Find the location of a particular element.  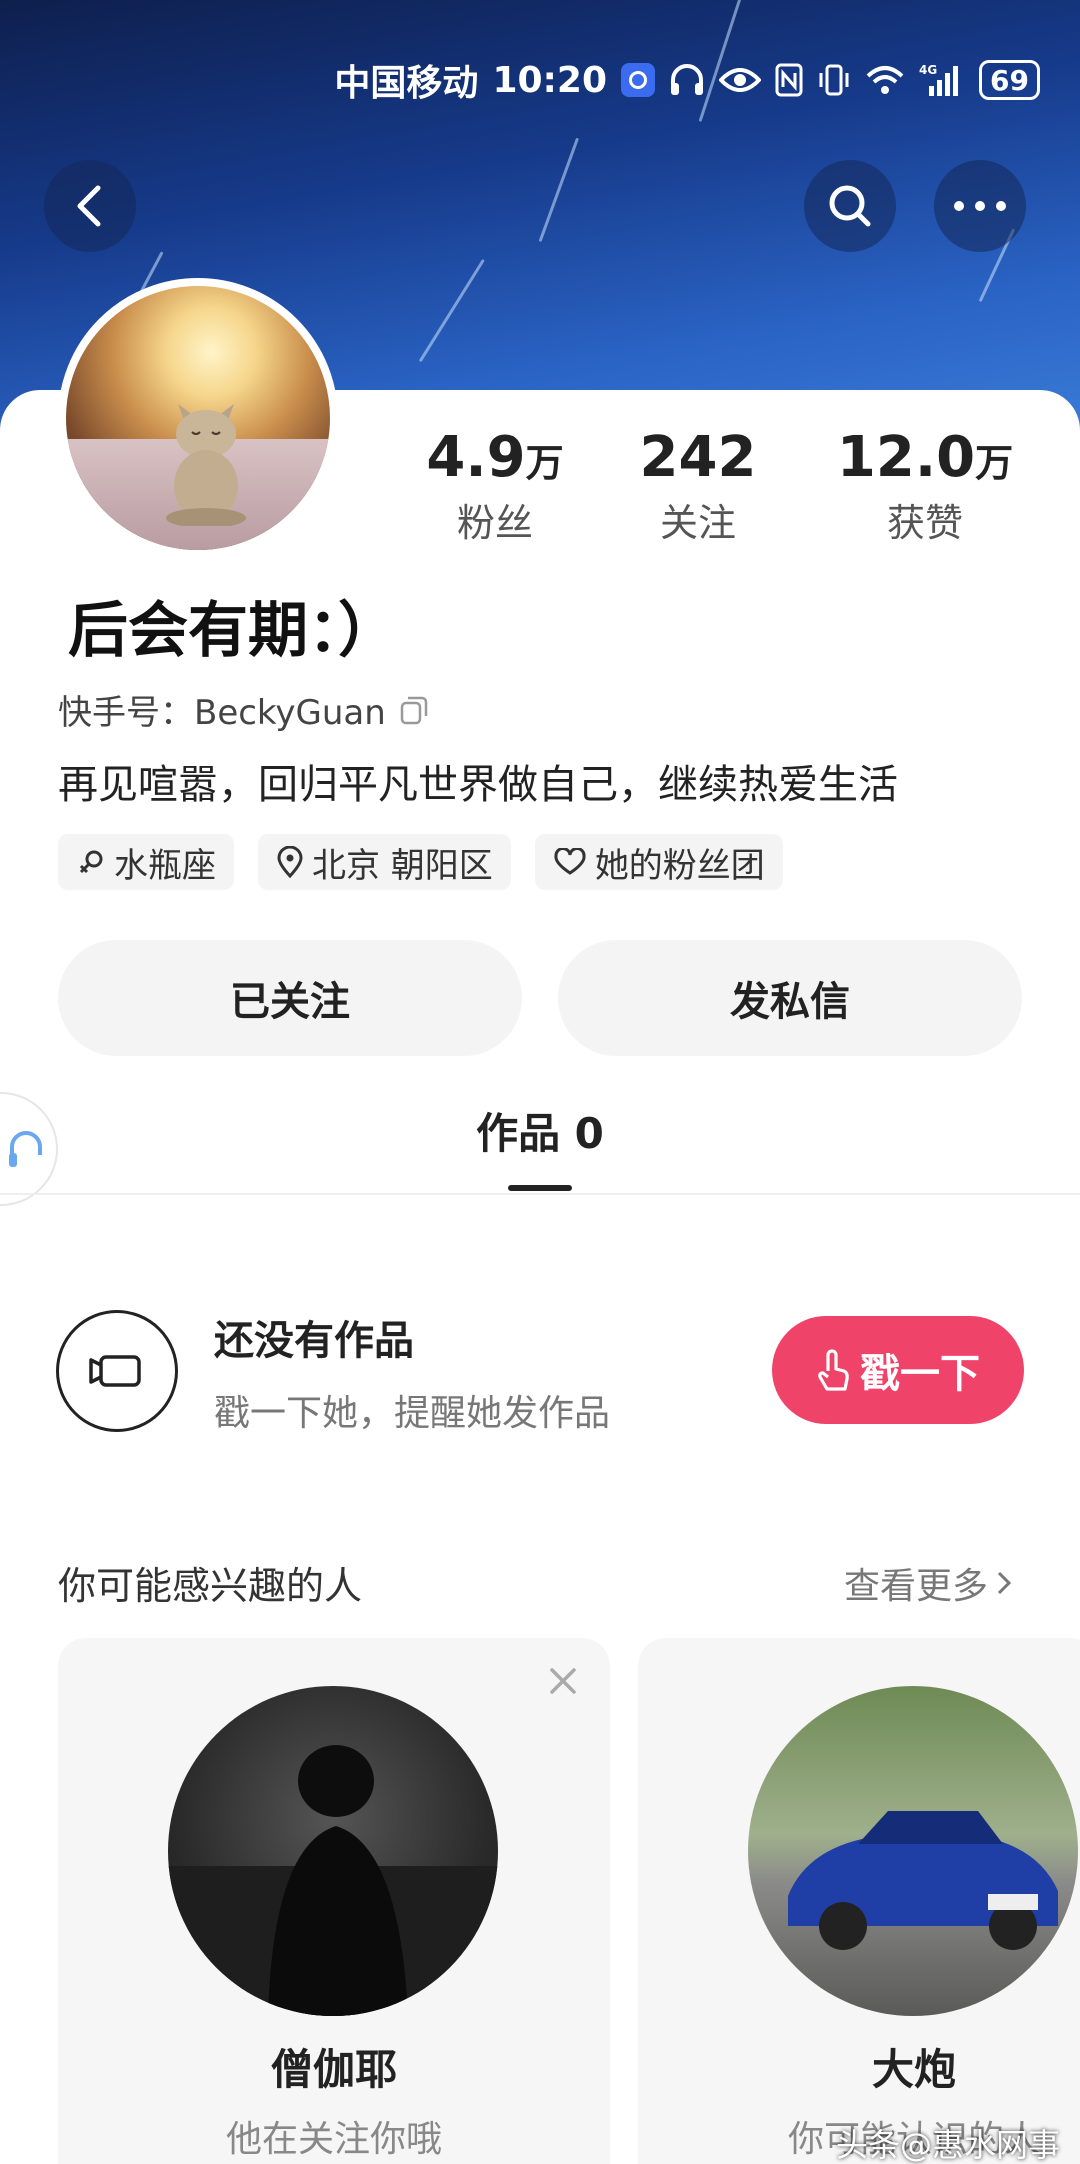

tag-fan-club-label: 她的粉丝团 is located at coordinates (679, 865).